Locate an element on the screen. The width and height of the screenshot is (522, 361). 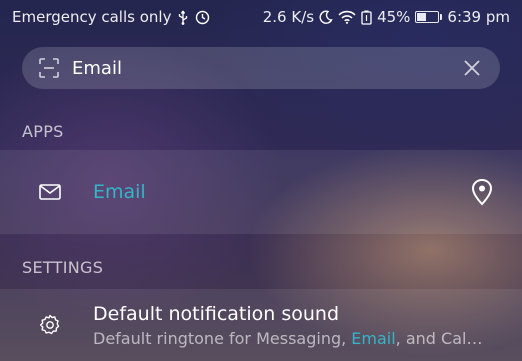
network-speed: 2.6 K/s is located at coordinates (288, 17).